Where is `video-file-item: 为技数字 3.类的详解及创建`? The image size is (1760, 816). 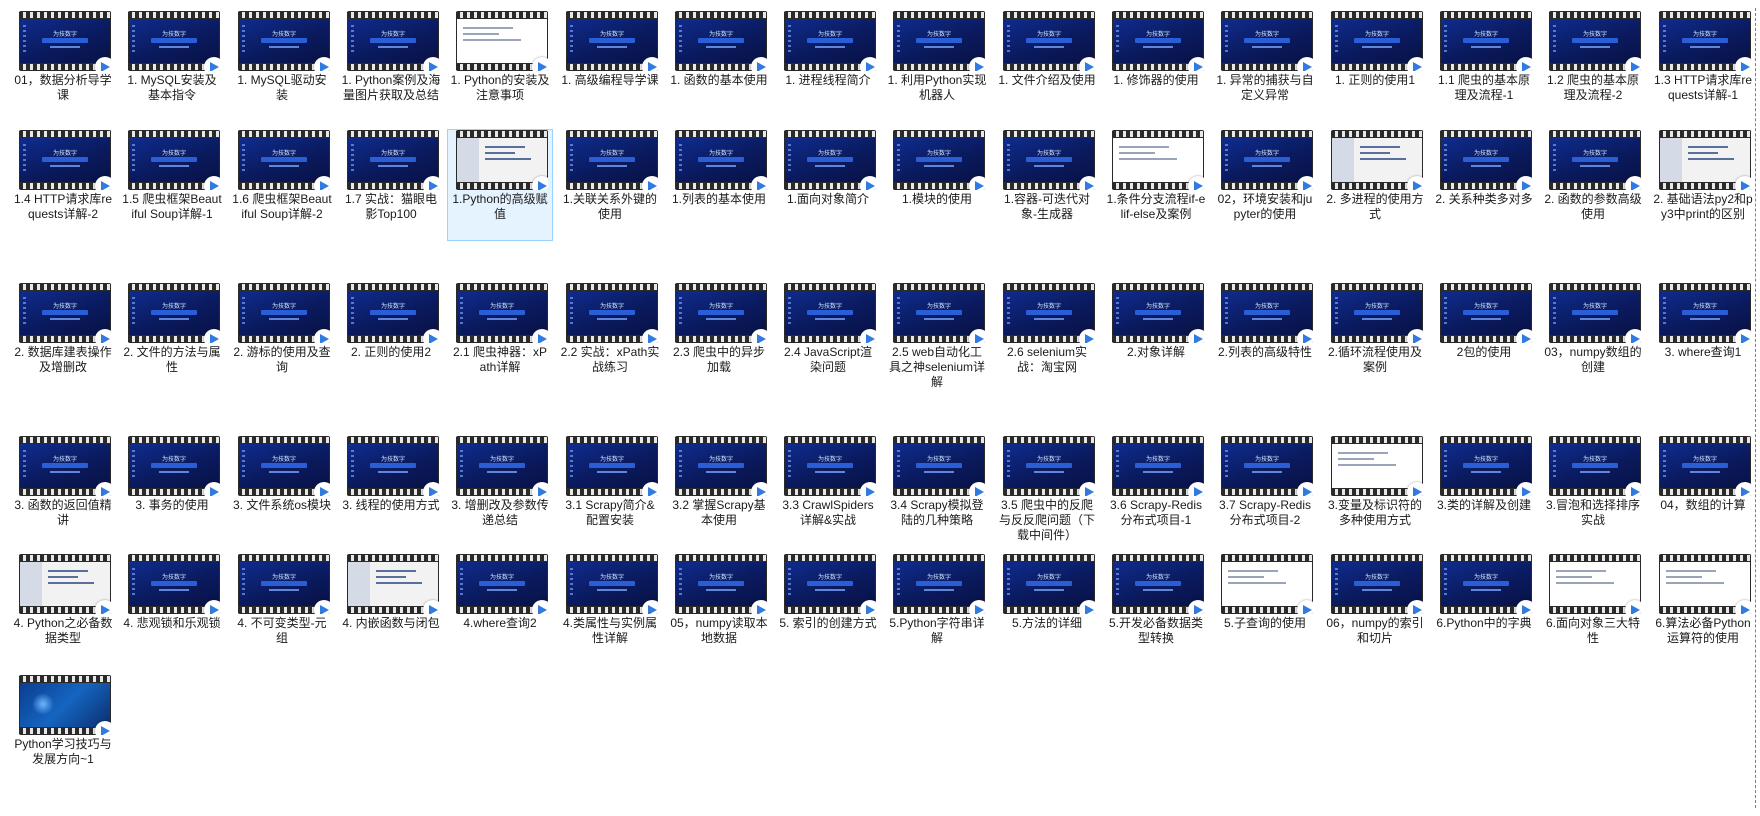
video-file-item: 为技数字 3.类的详解及创建 is located at coordinates (1484, 491).